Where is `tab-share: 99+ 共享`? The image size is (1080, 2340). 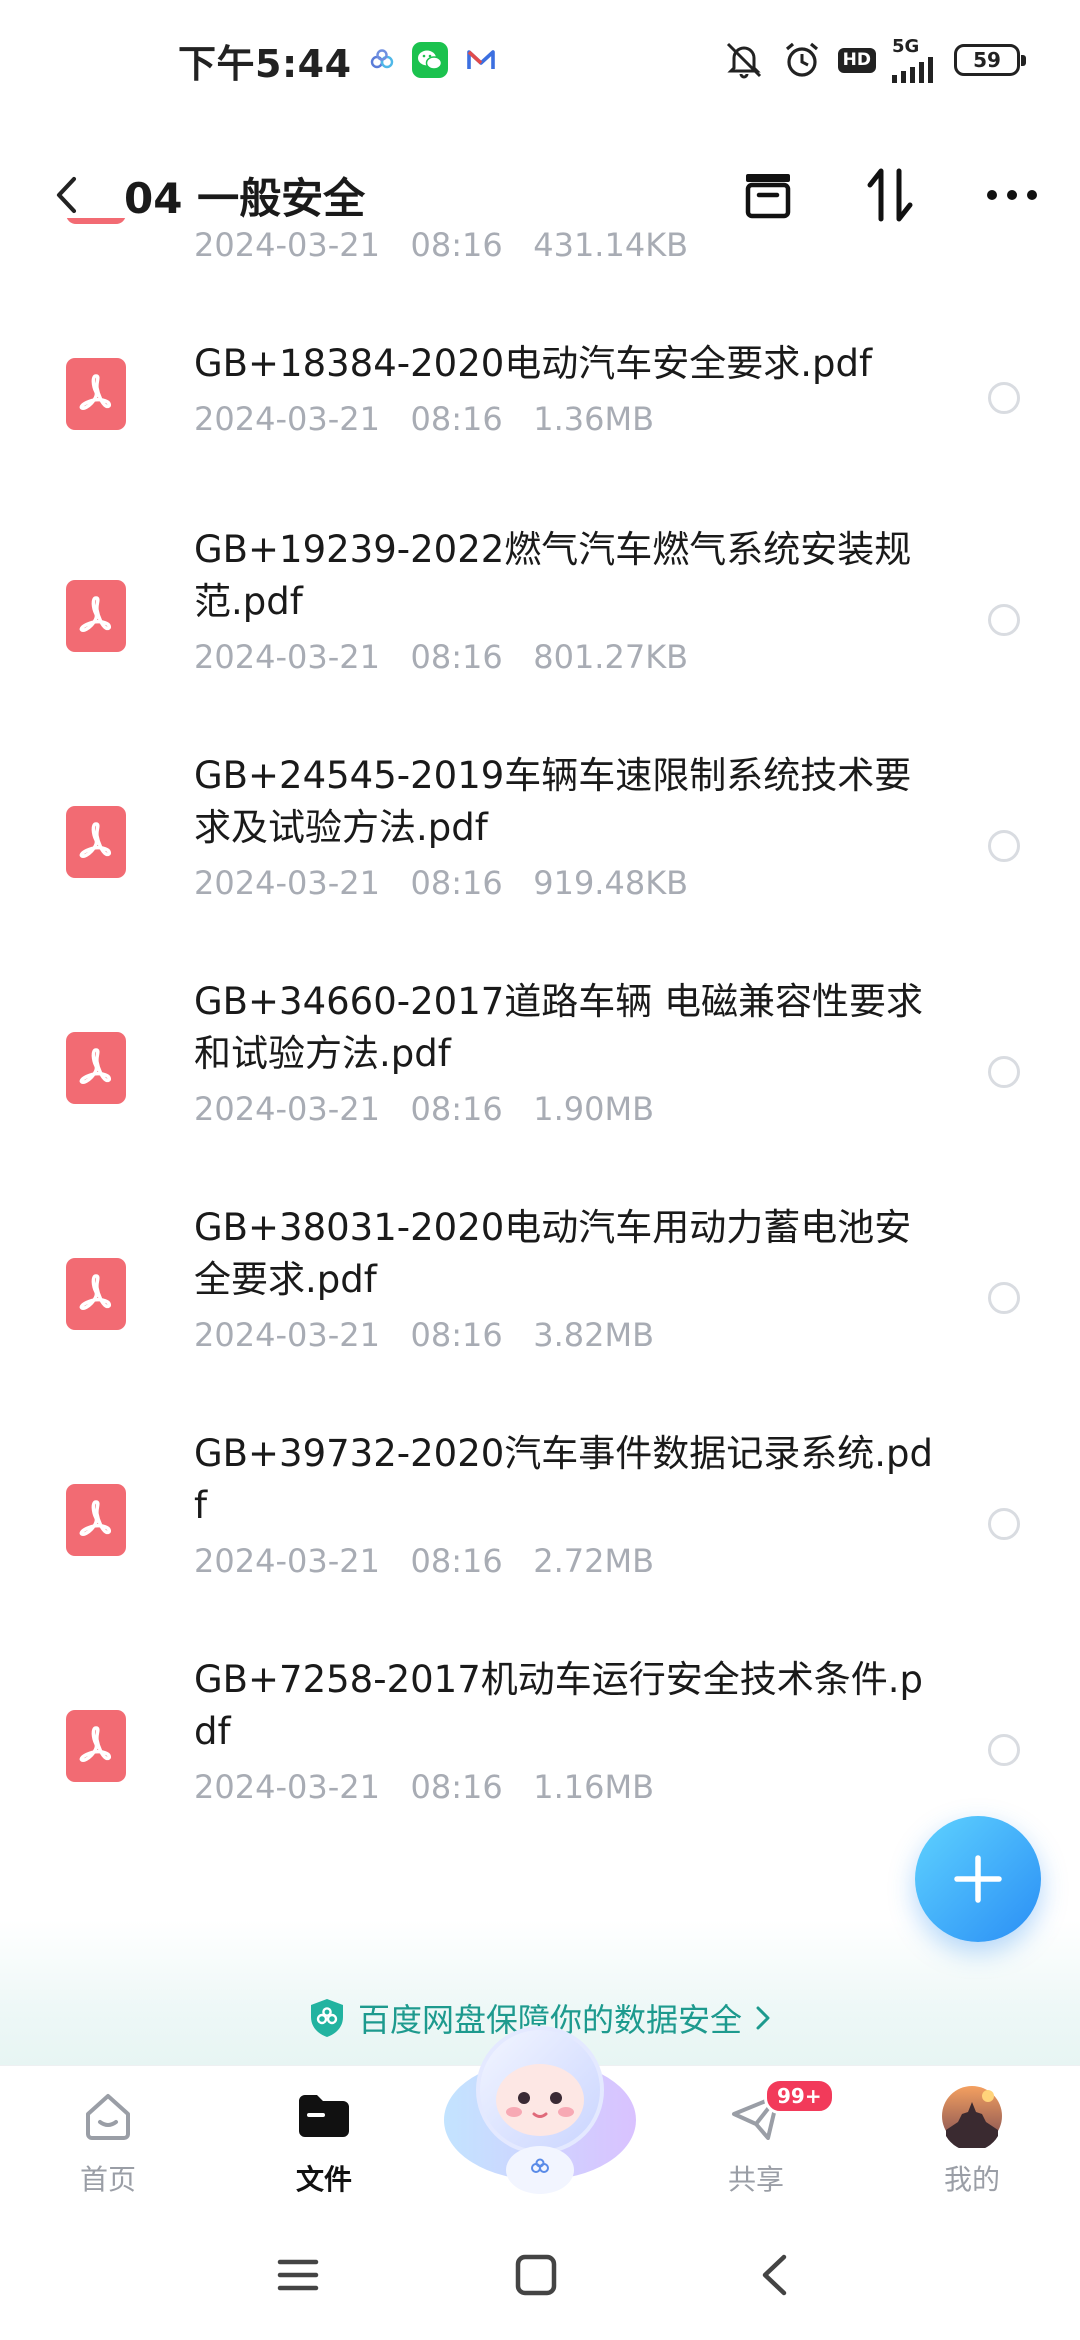
tab-share: 99+ 共享 is located at coordinates (756, 2141).